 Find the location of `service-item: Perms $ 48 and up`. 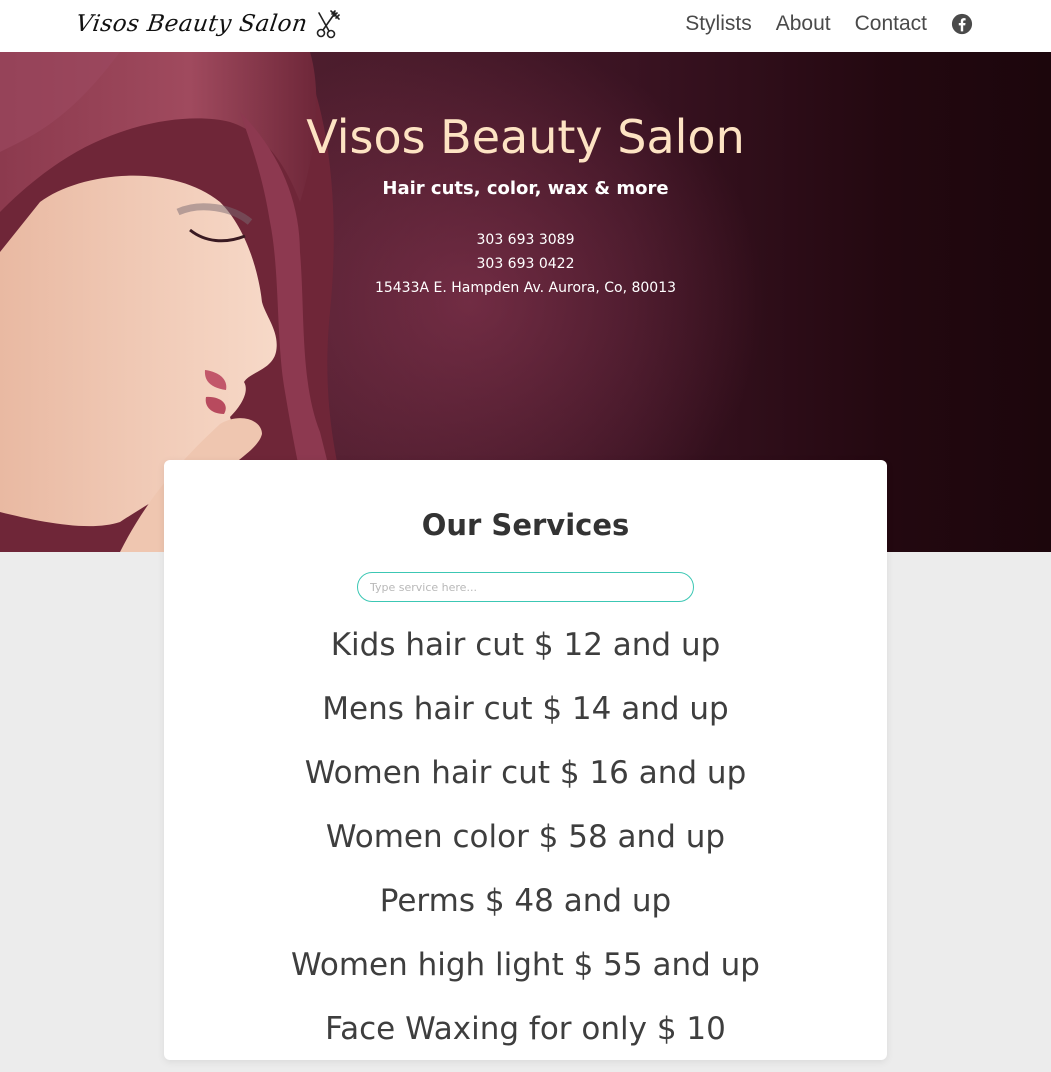

service-item: Perms $ 48 and up is located at coordinates (525, 901).